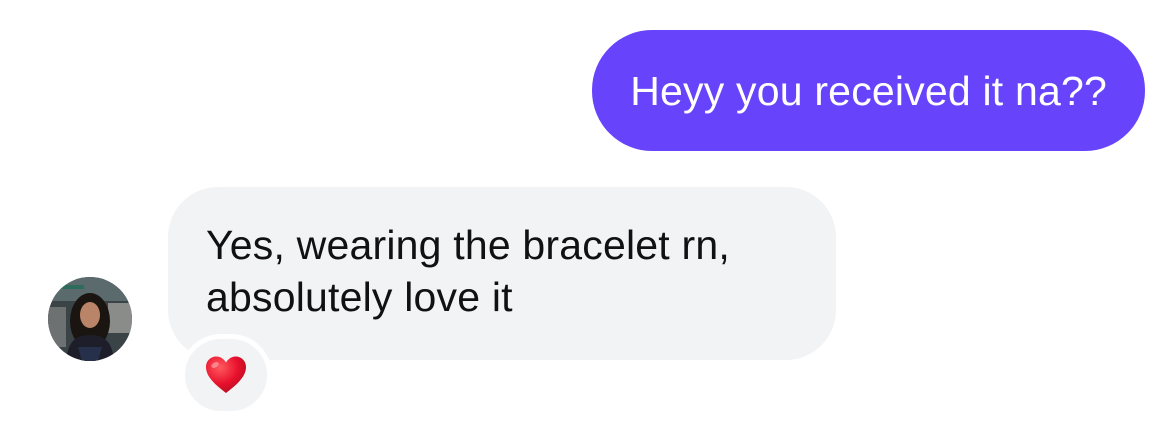 The image size is (1170, 431). What do you see at coordinates (359, 297) in the screenshot?
I see `incoming-message-line-2: absolutely love it` at bounding box center [359, 297].